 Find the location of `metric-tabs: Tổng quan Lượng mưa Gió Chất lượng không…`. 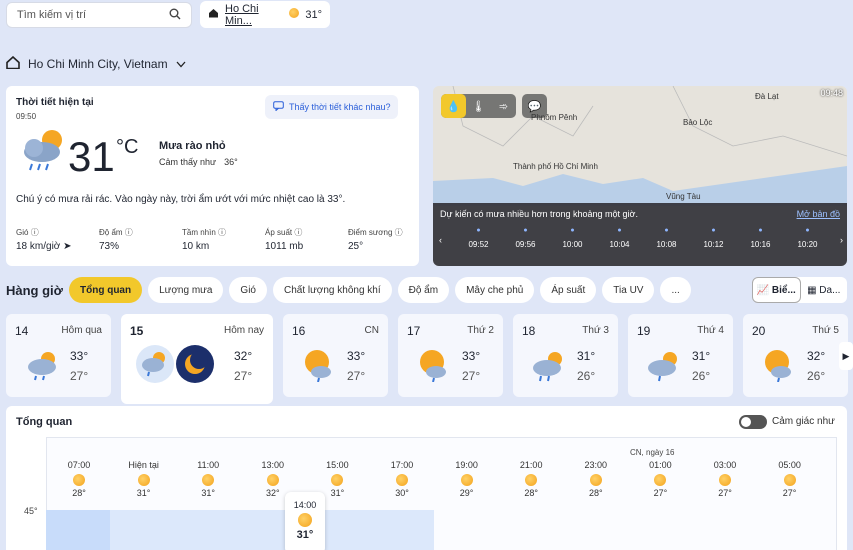

metric-tabs: Tổng quan Lượng mưa Gió Chất lượng không… is located at coordinates (380, 290).